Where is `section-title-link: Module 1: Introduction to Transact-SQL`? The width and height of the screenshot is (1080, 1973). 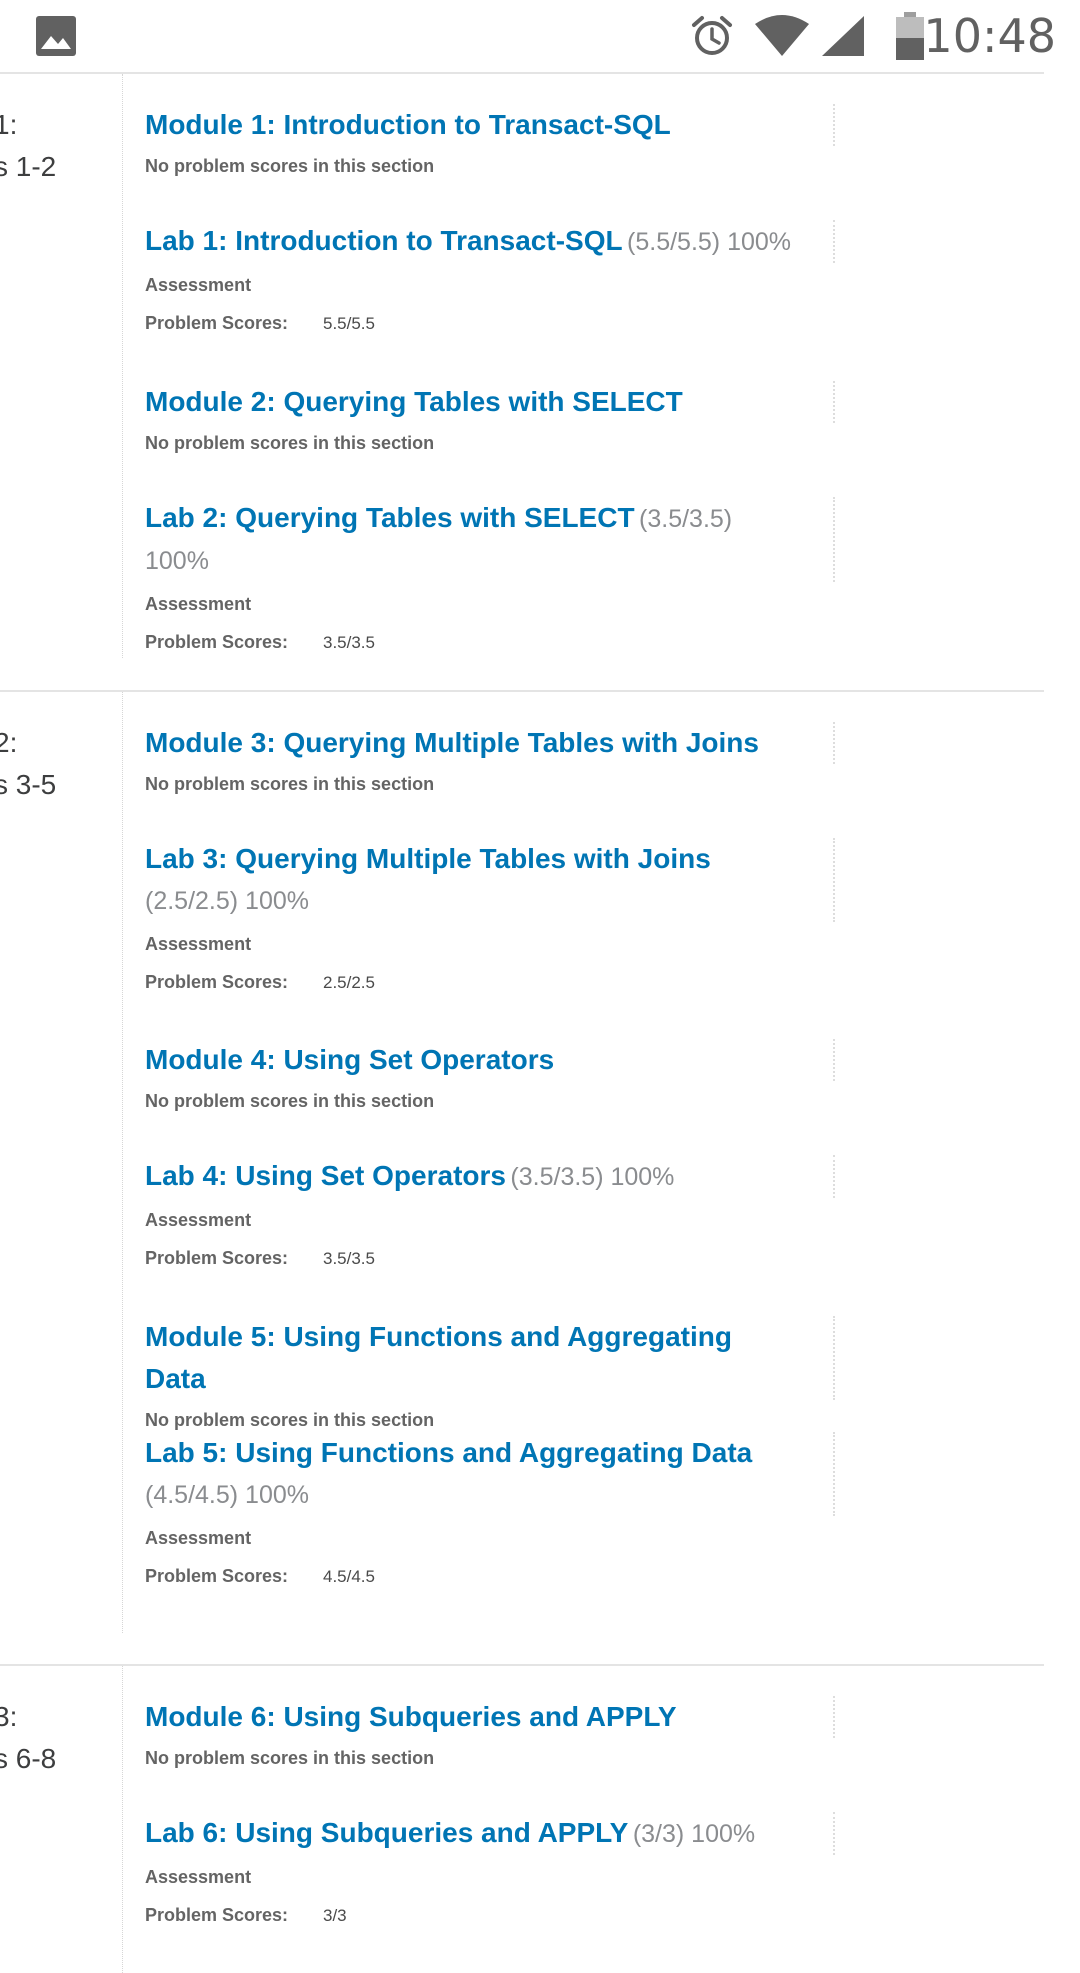 section-title-link: Module 1: Introduction to Transact-SQL is located at coordinates (408, 124).